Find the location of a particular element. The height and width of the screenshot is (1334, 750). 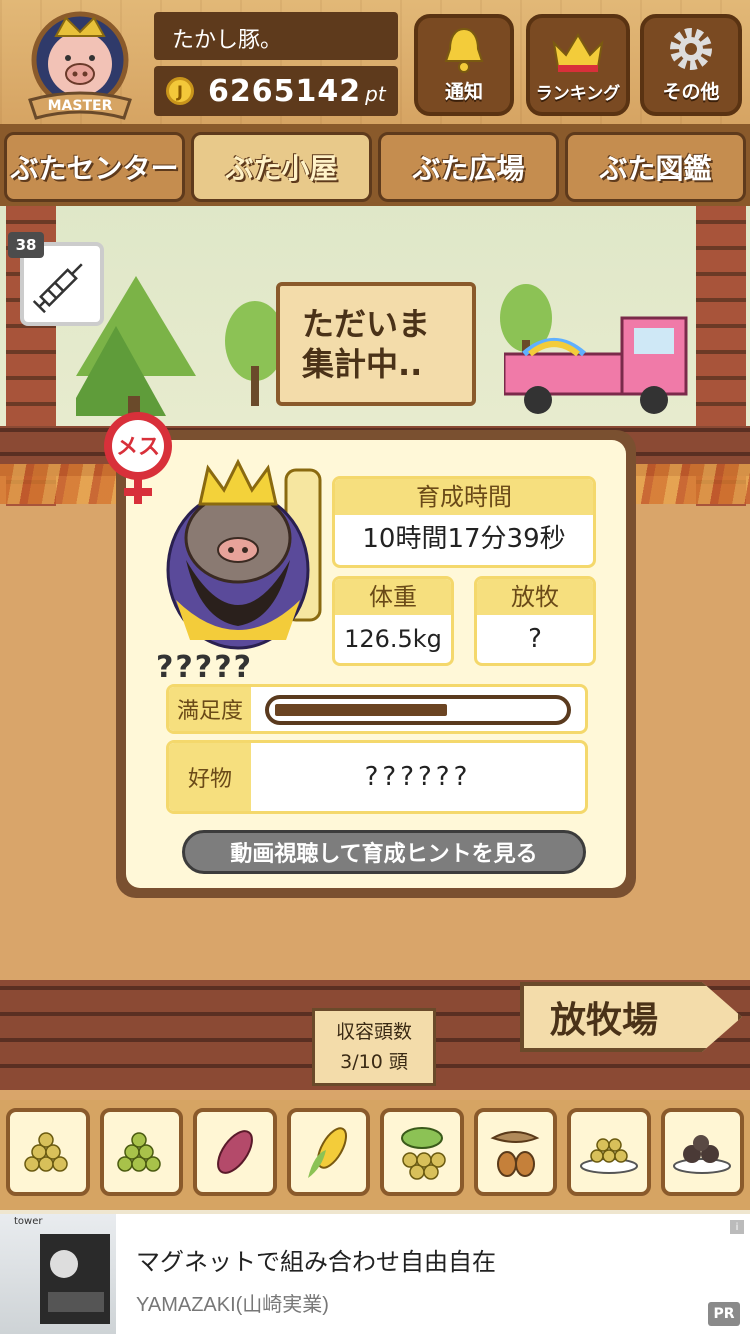

rank-badge-text: MASTER is located at coordinates (80, 106).